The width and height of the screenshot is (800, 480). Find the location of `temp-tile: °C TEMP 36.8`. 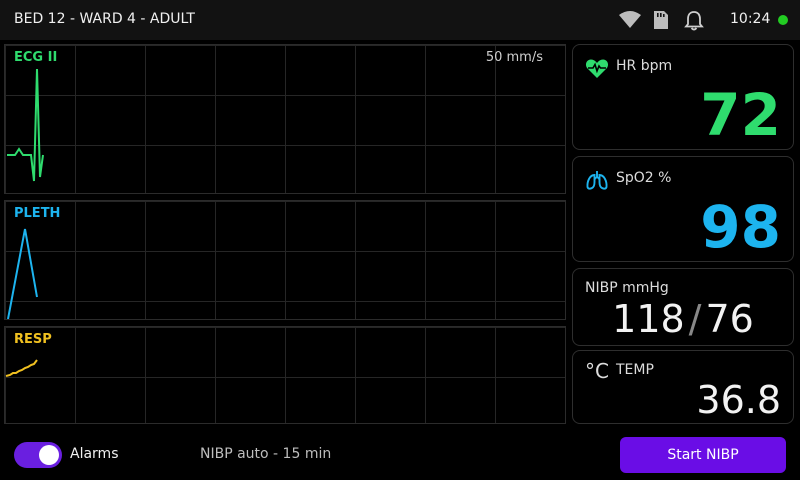

temp-tile: °C TEMP 36.8 is located at coordinates (683, 387).